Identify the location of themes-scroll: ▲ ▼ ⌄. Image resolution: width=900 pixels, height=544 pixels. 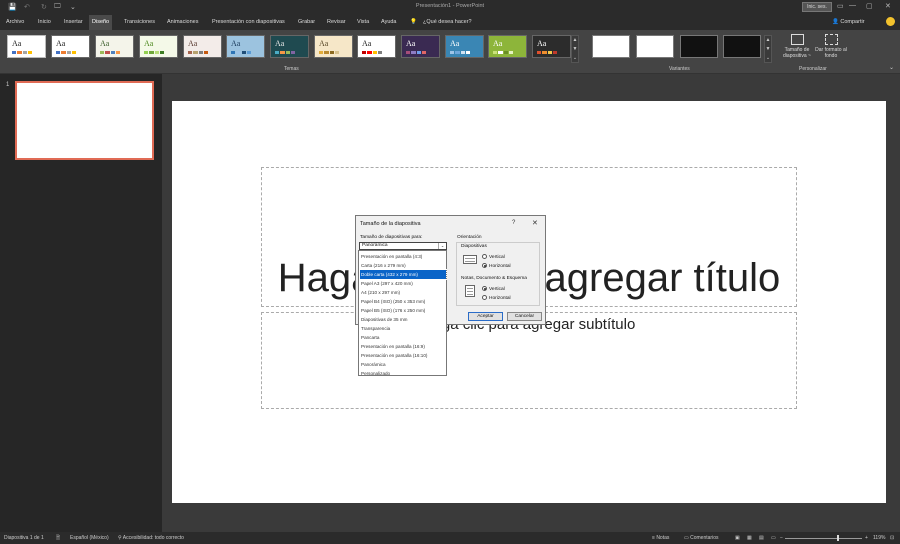
(575, 49).